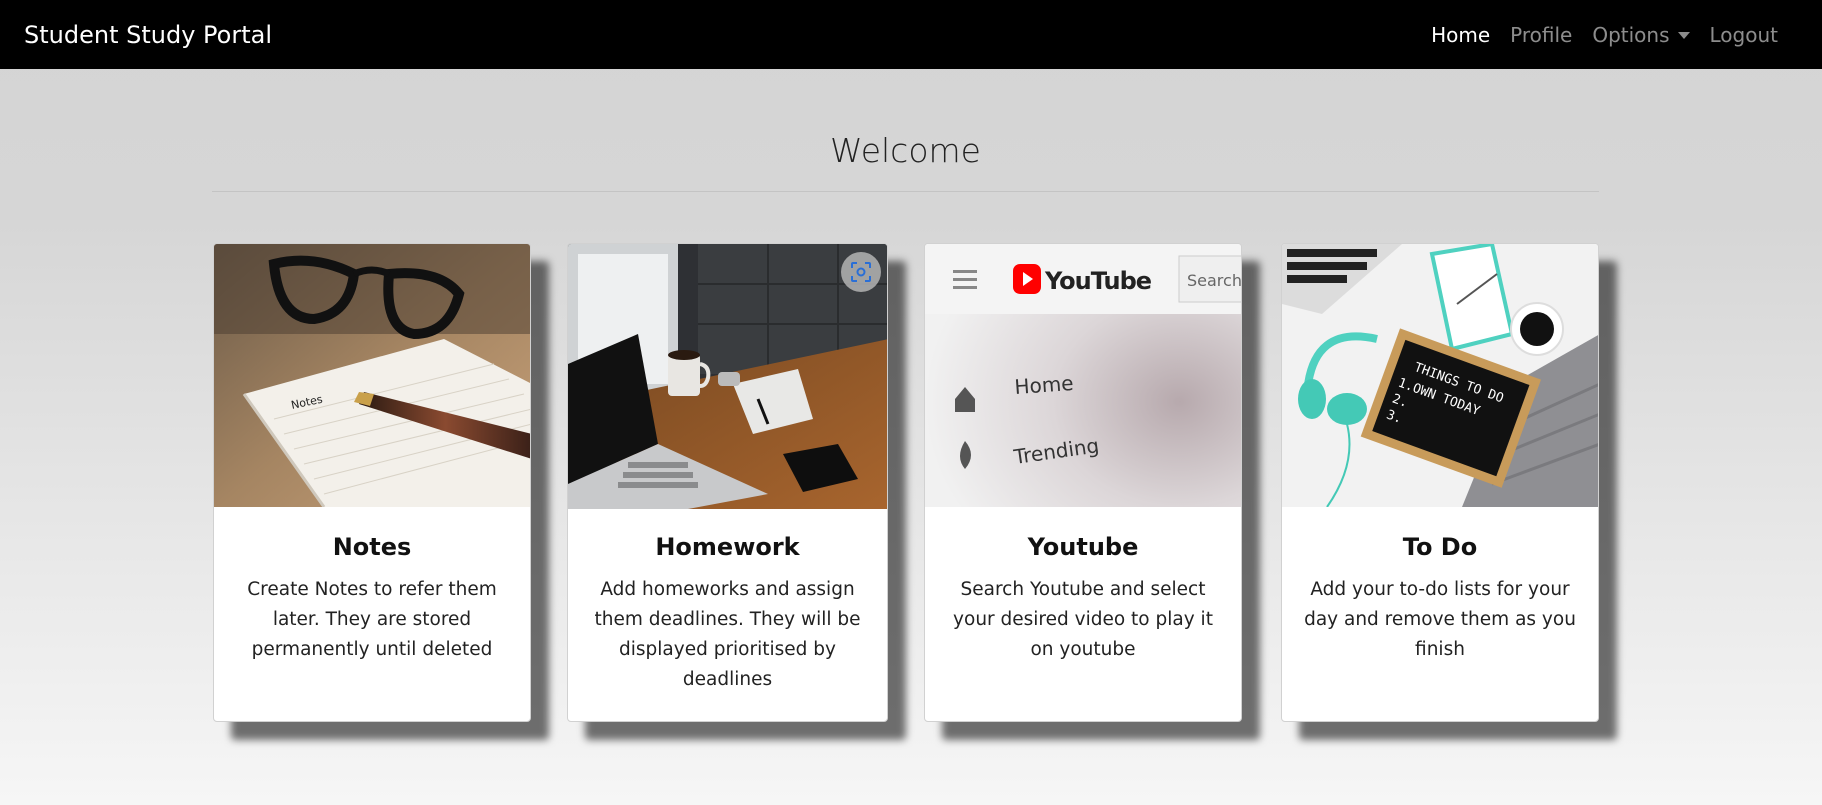 The height and width of the screenshot is (805, 1822). What do you see at coordinates (727, 547) in the screenshot?
I see `card-title: Homework` at bounding box center [727, 547].